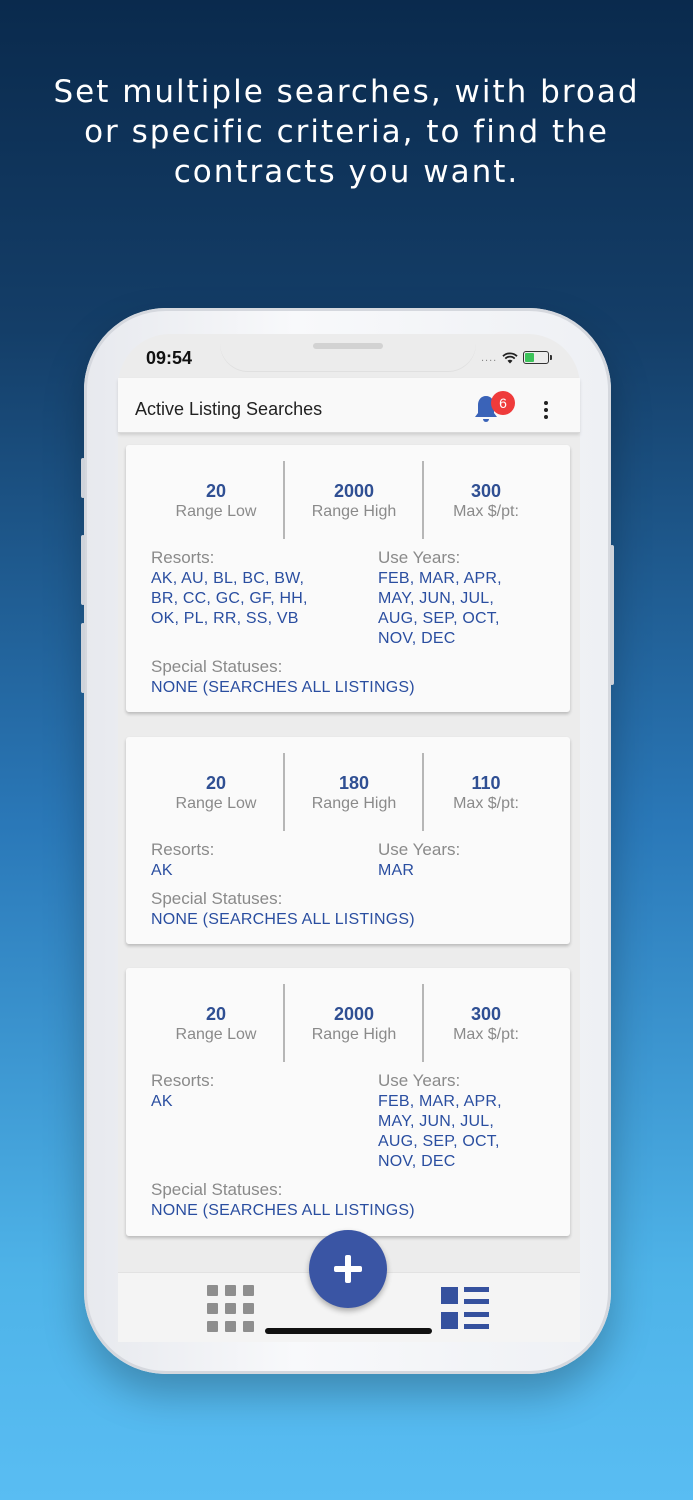 This screenshot has height=1500, width=693. I want to click on use-years-line: MAR, so click(396, 870).